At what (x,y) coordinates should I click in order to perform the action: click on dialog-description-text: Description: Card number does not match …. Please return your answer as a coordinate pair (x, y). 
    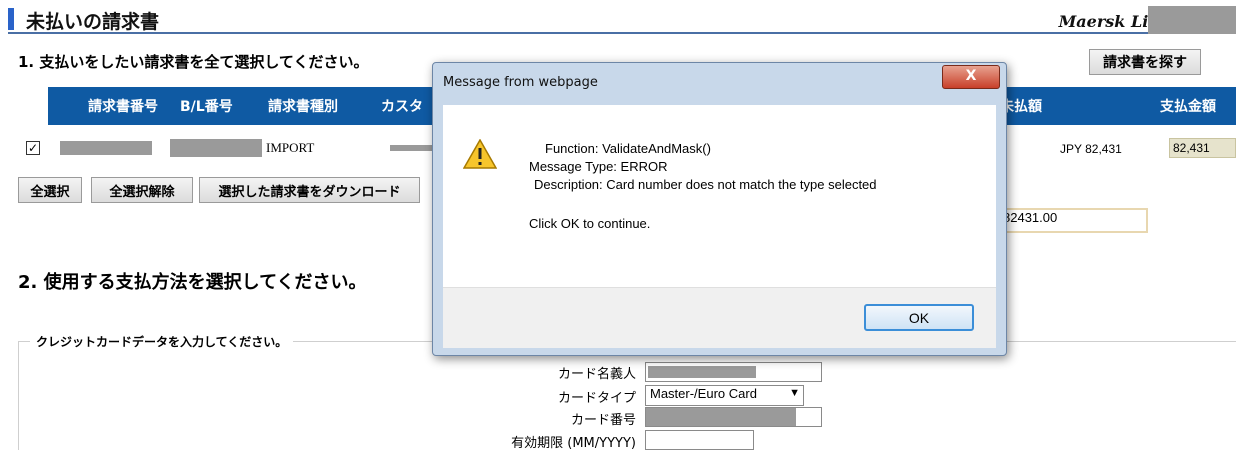
    Looking at the image, I should click on (705, 184).